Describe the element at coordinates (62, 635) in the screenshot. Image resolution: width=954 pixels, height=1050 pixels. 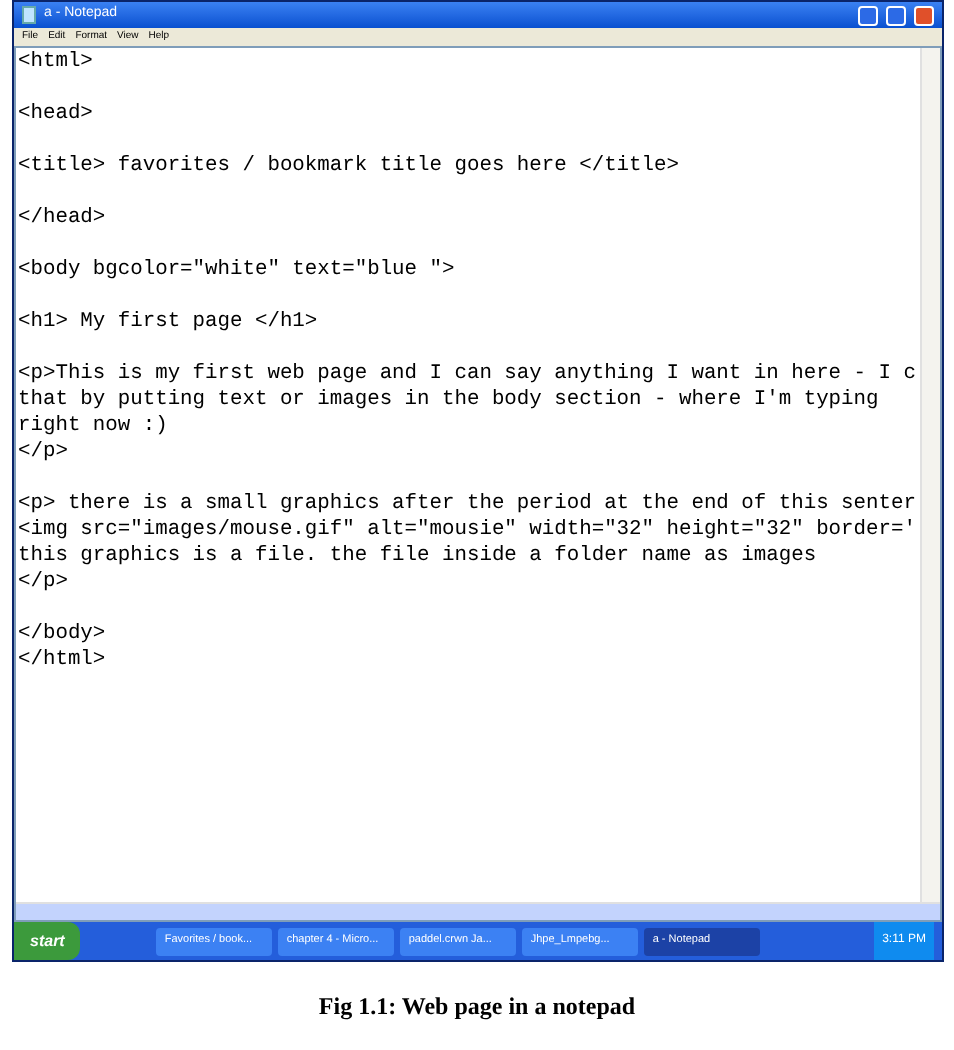
I see `code-line: </body>` at that location.